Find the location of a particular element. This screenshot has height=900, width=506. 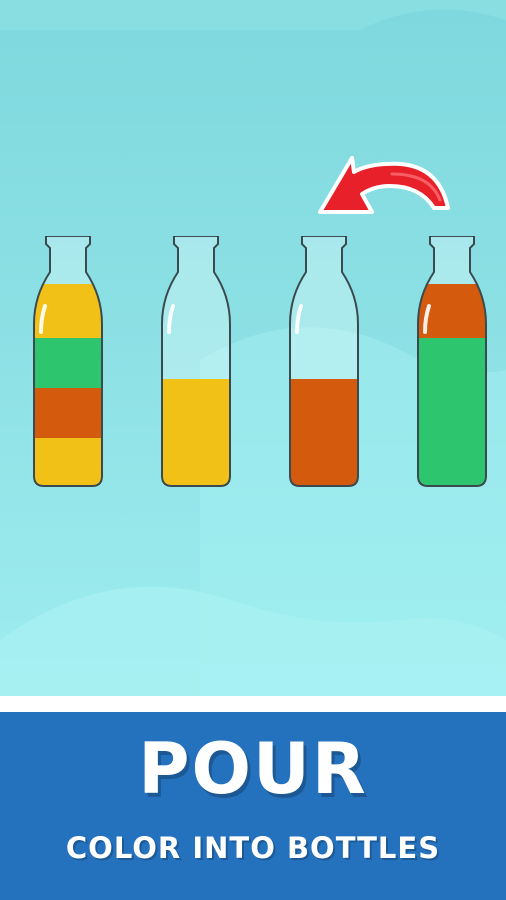

curved-arrow-left-icon is located at coordinates (384, 185).